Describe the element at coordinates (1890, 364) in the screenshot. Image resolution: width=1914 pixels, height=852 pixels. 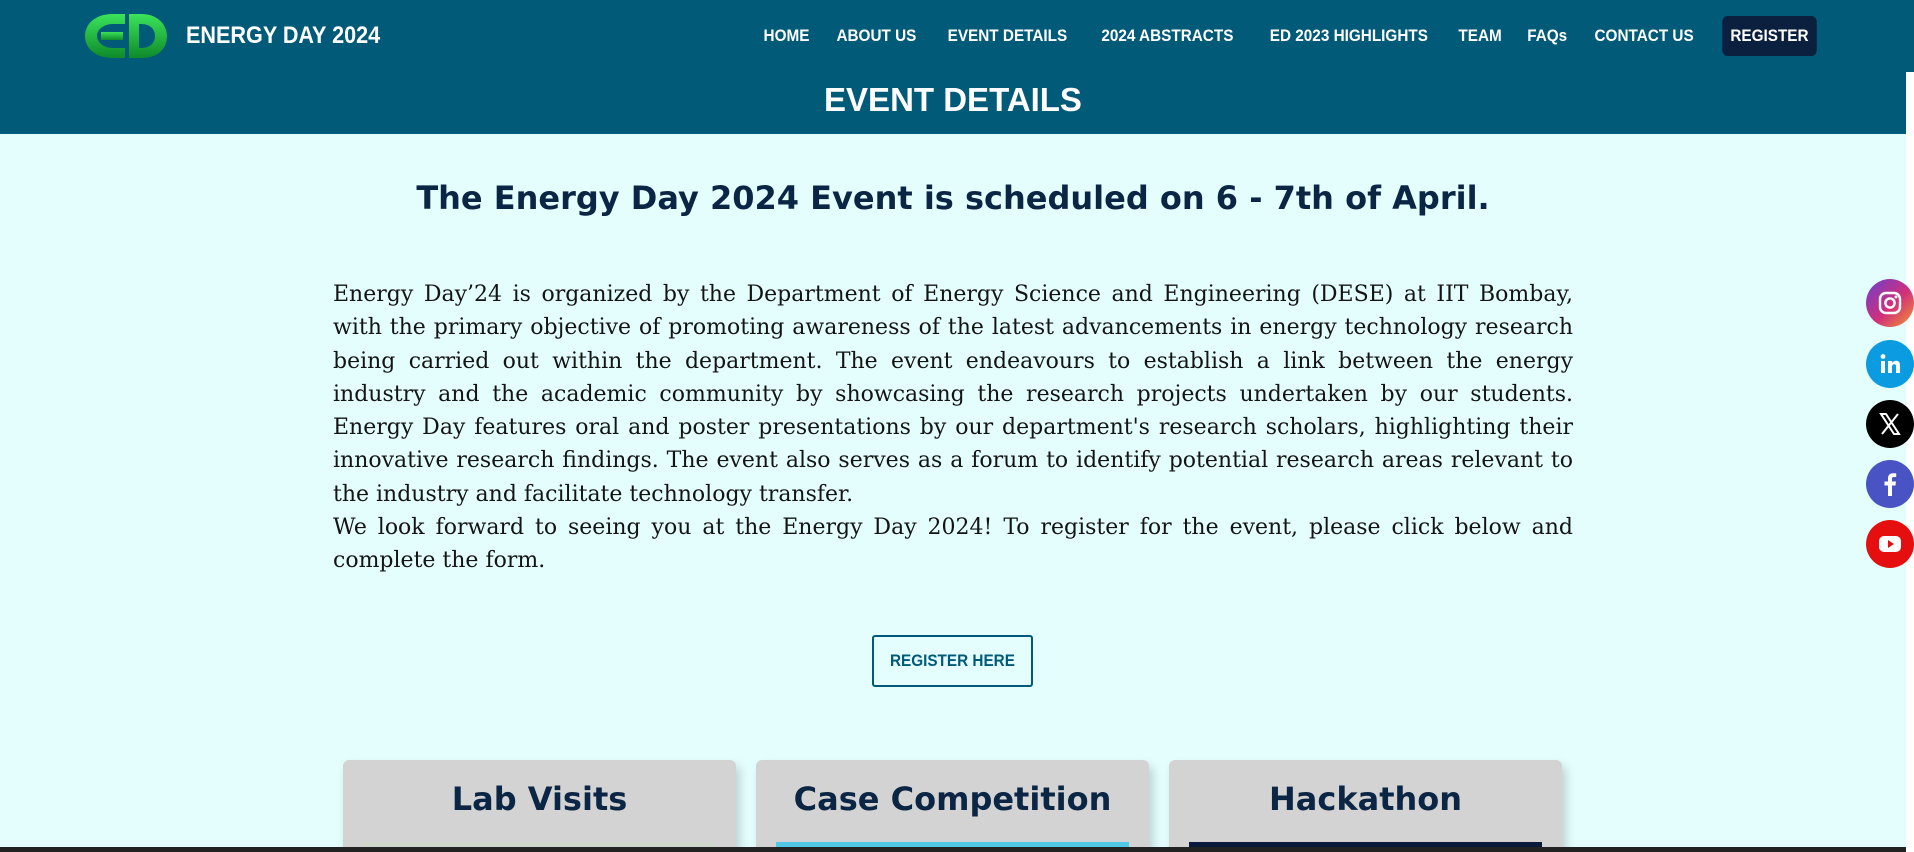
I see `linkedin-icon` at that location.